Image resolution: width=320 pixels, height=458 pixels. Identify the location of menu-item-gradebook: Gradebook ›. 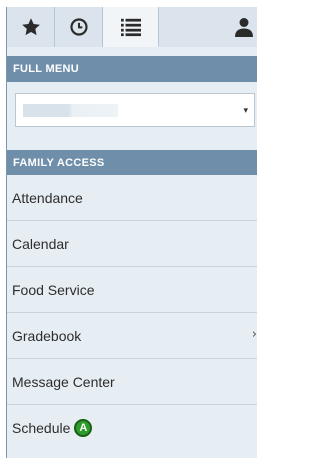
(132, 336).